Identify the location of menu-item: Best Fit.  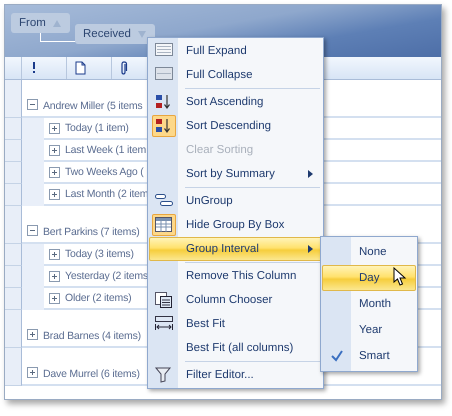
(235, 324).